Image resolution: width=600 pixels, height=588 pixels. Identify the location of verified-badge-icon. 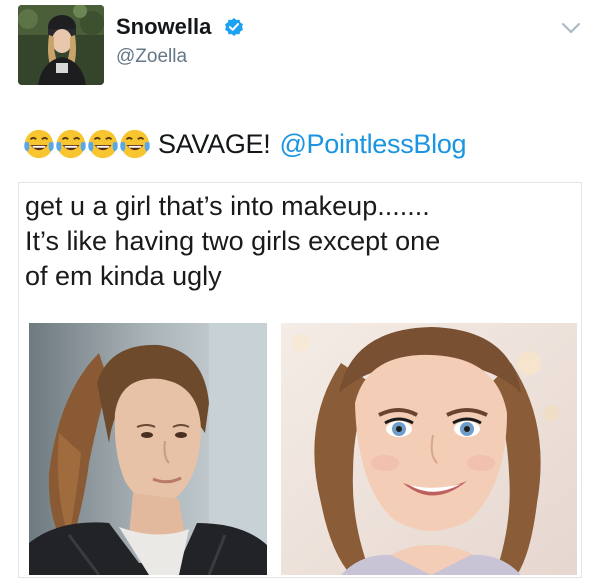
(234, 27).